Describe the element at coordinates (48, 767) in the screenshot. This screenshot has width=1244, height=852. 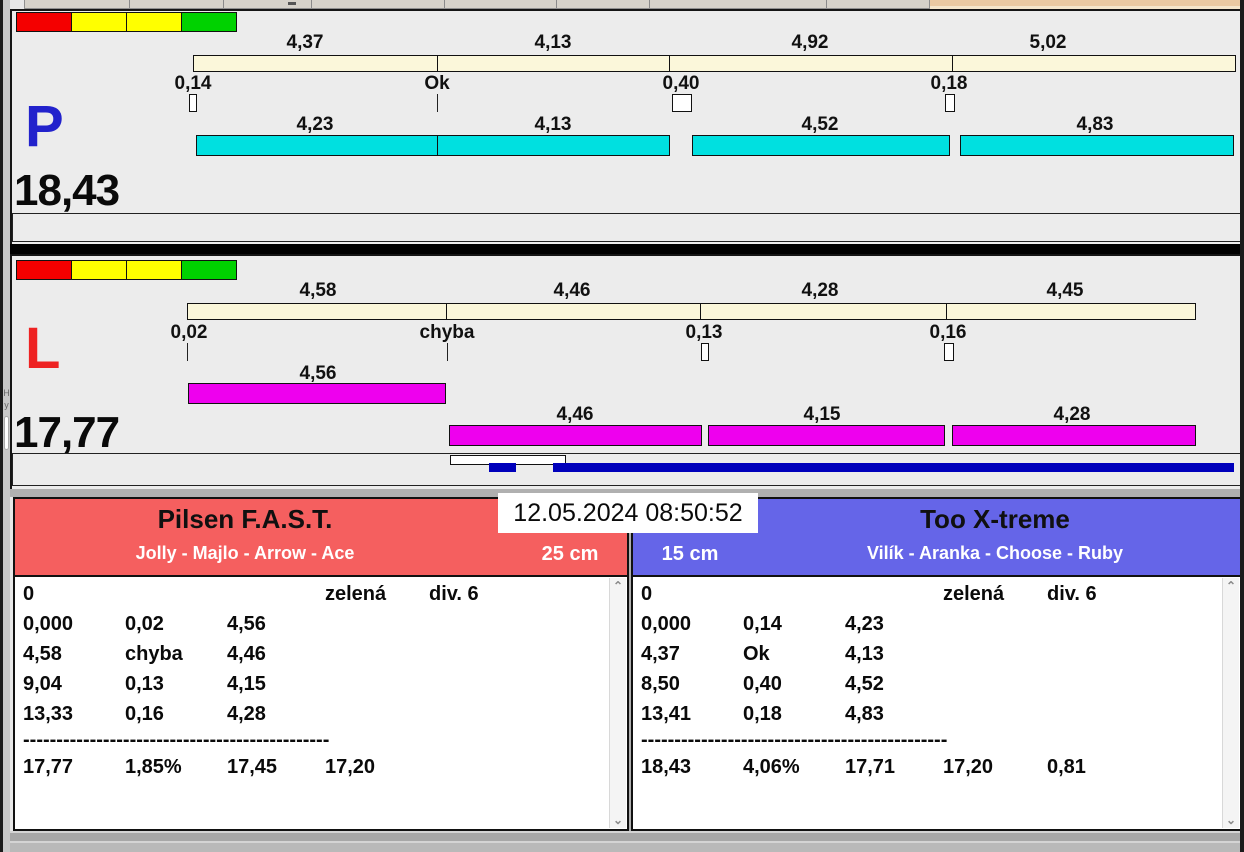
I see `table-cell-total: 17,77` at that location.